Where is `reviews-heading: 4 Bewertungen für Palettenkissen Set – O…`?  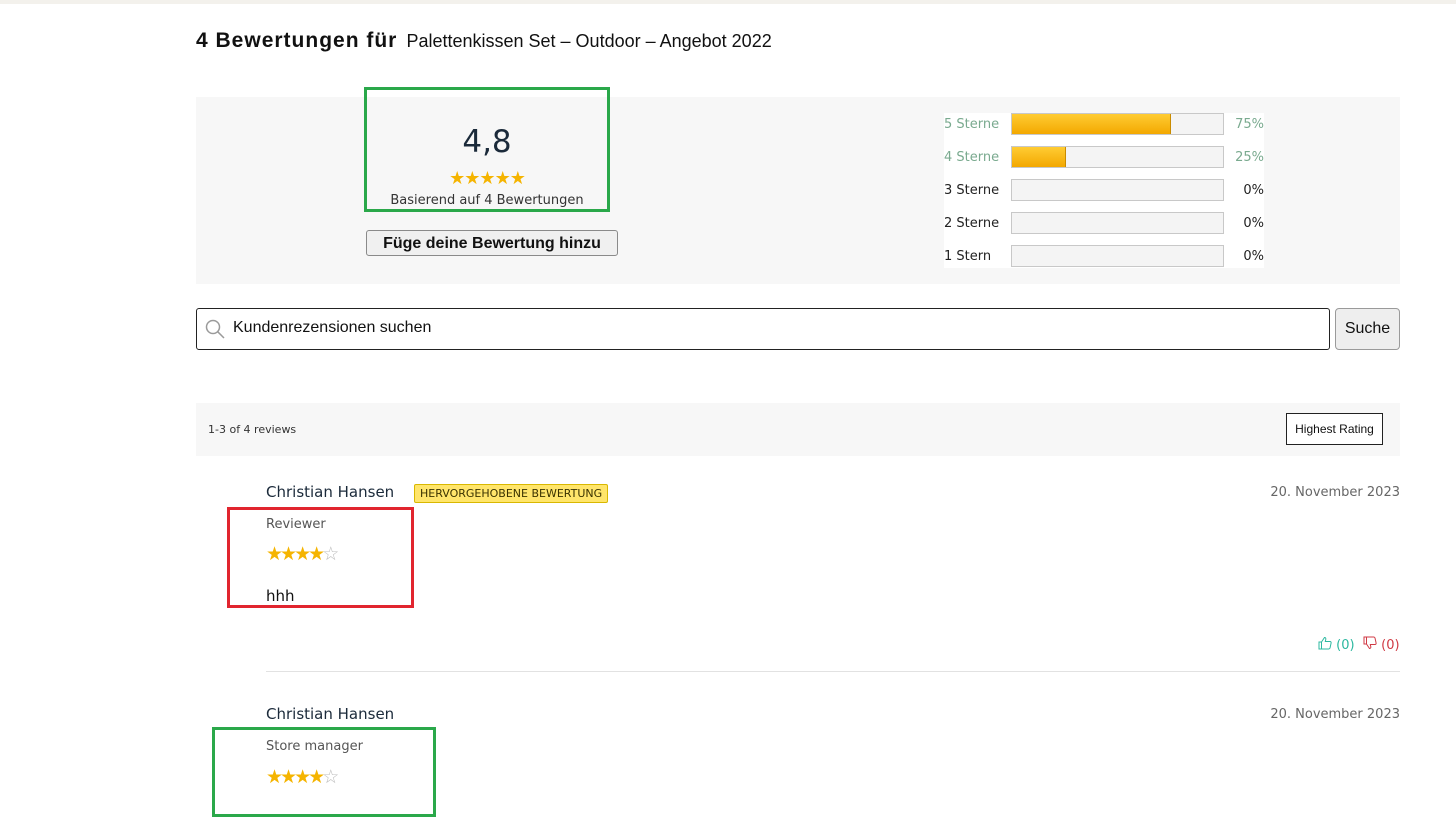
reviews-heading: 4 Bewertungen für Palettenkissen Set – O… is located at coordinates (484, 41).